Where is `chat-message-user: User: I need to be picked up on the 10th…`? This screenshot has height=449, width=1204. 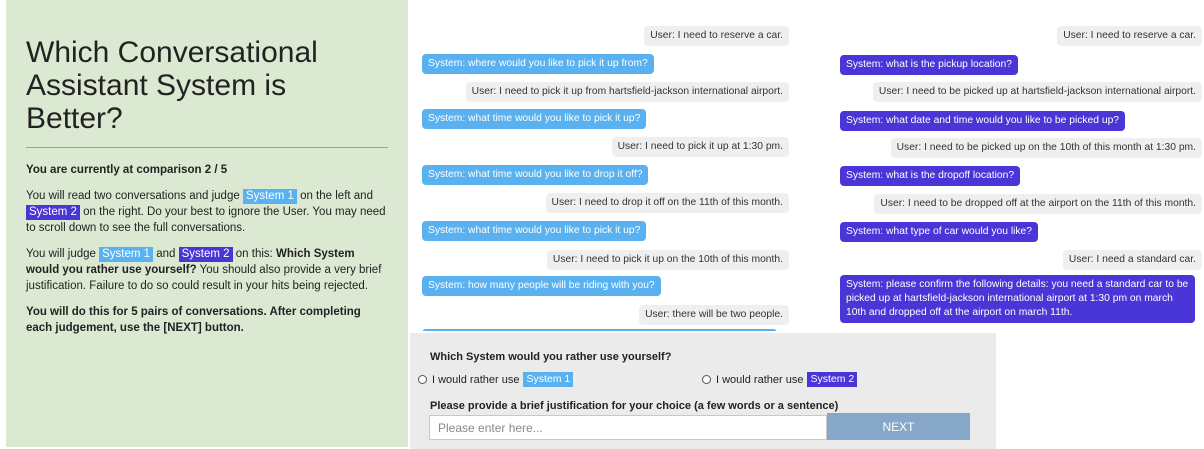 chat-message-user: User: I need to be picked up on the 10th… is located at coordinates (1046, 148).